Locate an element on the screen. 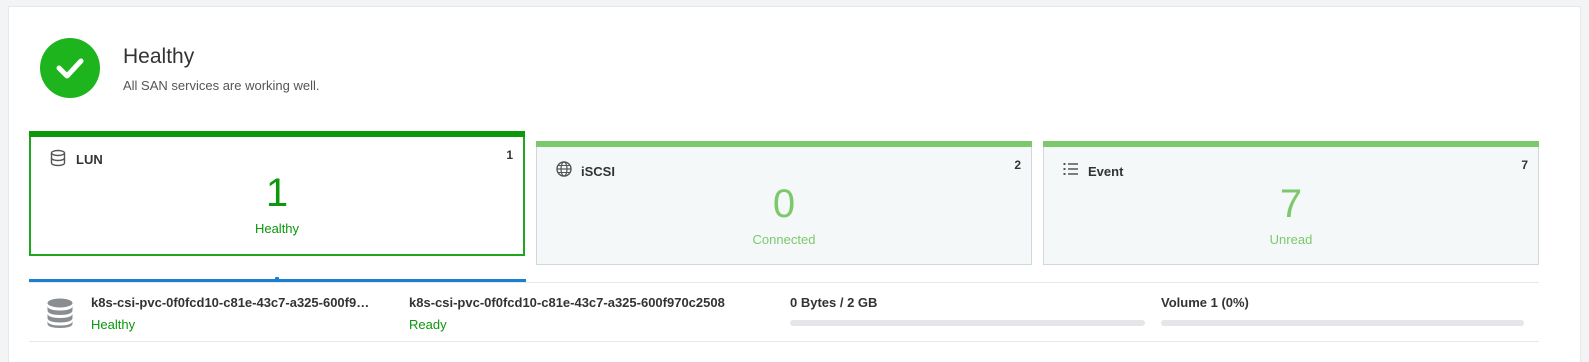  list-divider-top is located at coordinates (784, 282).